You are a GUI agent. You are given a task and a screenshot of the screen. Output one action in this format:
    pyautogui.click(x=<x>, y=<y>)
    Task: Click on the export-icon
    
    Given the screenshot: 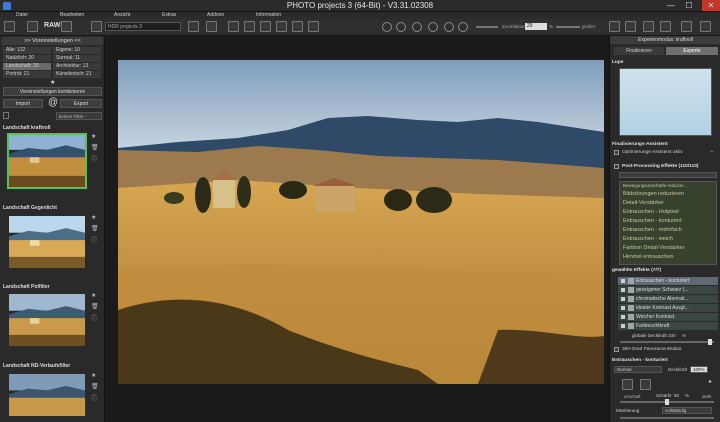 What is the action you would take?
    pyautogui.click(x=211, y=26)
    